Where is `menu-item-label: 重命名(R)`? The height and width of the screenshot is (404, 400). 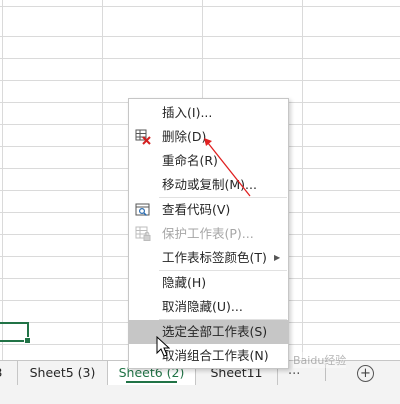
menu-item-label: 重命名(R) is located at coordinates (190, 160).